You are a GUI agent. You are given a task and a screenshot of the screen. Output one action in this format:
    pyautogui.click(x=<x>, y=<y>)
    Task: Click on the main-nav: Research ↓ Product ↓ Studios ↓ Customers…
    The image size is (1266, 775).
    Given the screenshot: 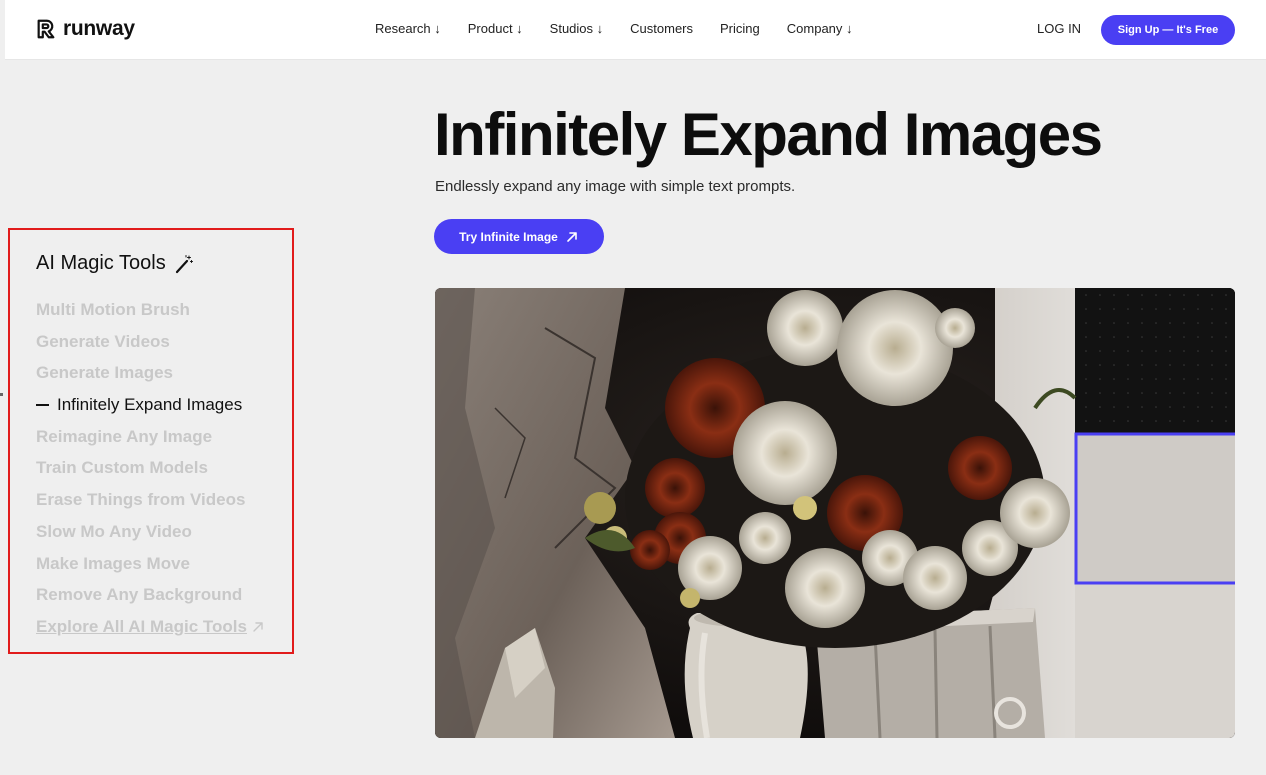 What is the action you would take?
    pyautogui.click(x=627, y=28)
    